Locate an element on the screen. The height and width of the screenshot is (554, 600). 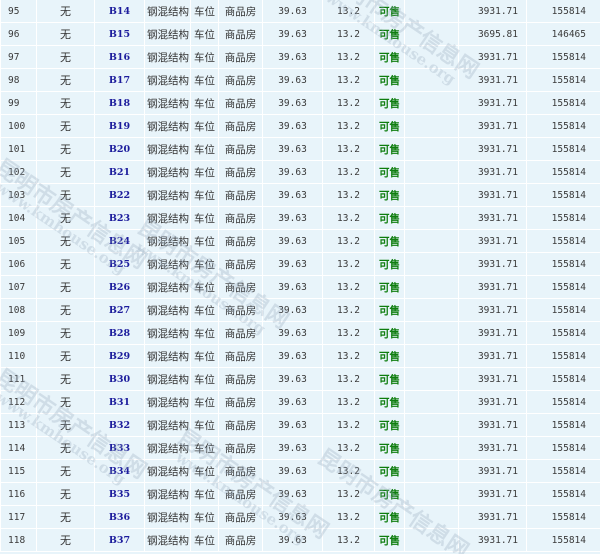
table-row: 114 无 B33 钢混结构 车位 商品房 39.63 13.2 可售 3931.71 155814 is located at coordinates (300, 448).